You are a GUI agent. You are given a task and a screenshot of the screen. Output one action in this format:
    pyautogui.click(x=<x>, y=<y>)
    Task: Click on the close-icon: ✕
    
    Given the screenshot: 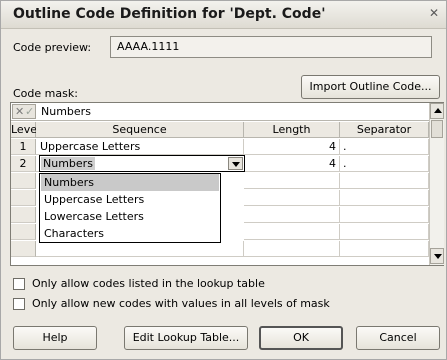 What is the action you would take?
    pyautogui.click(x=434, y=14)
    